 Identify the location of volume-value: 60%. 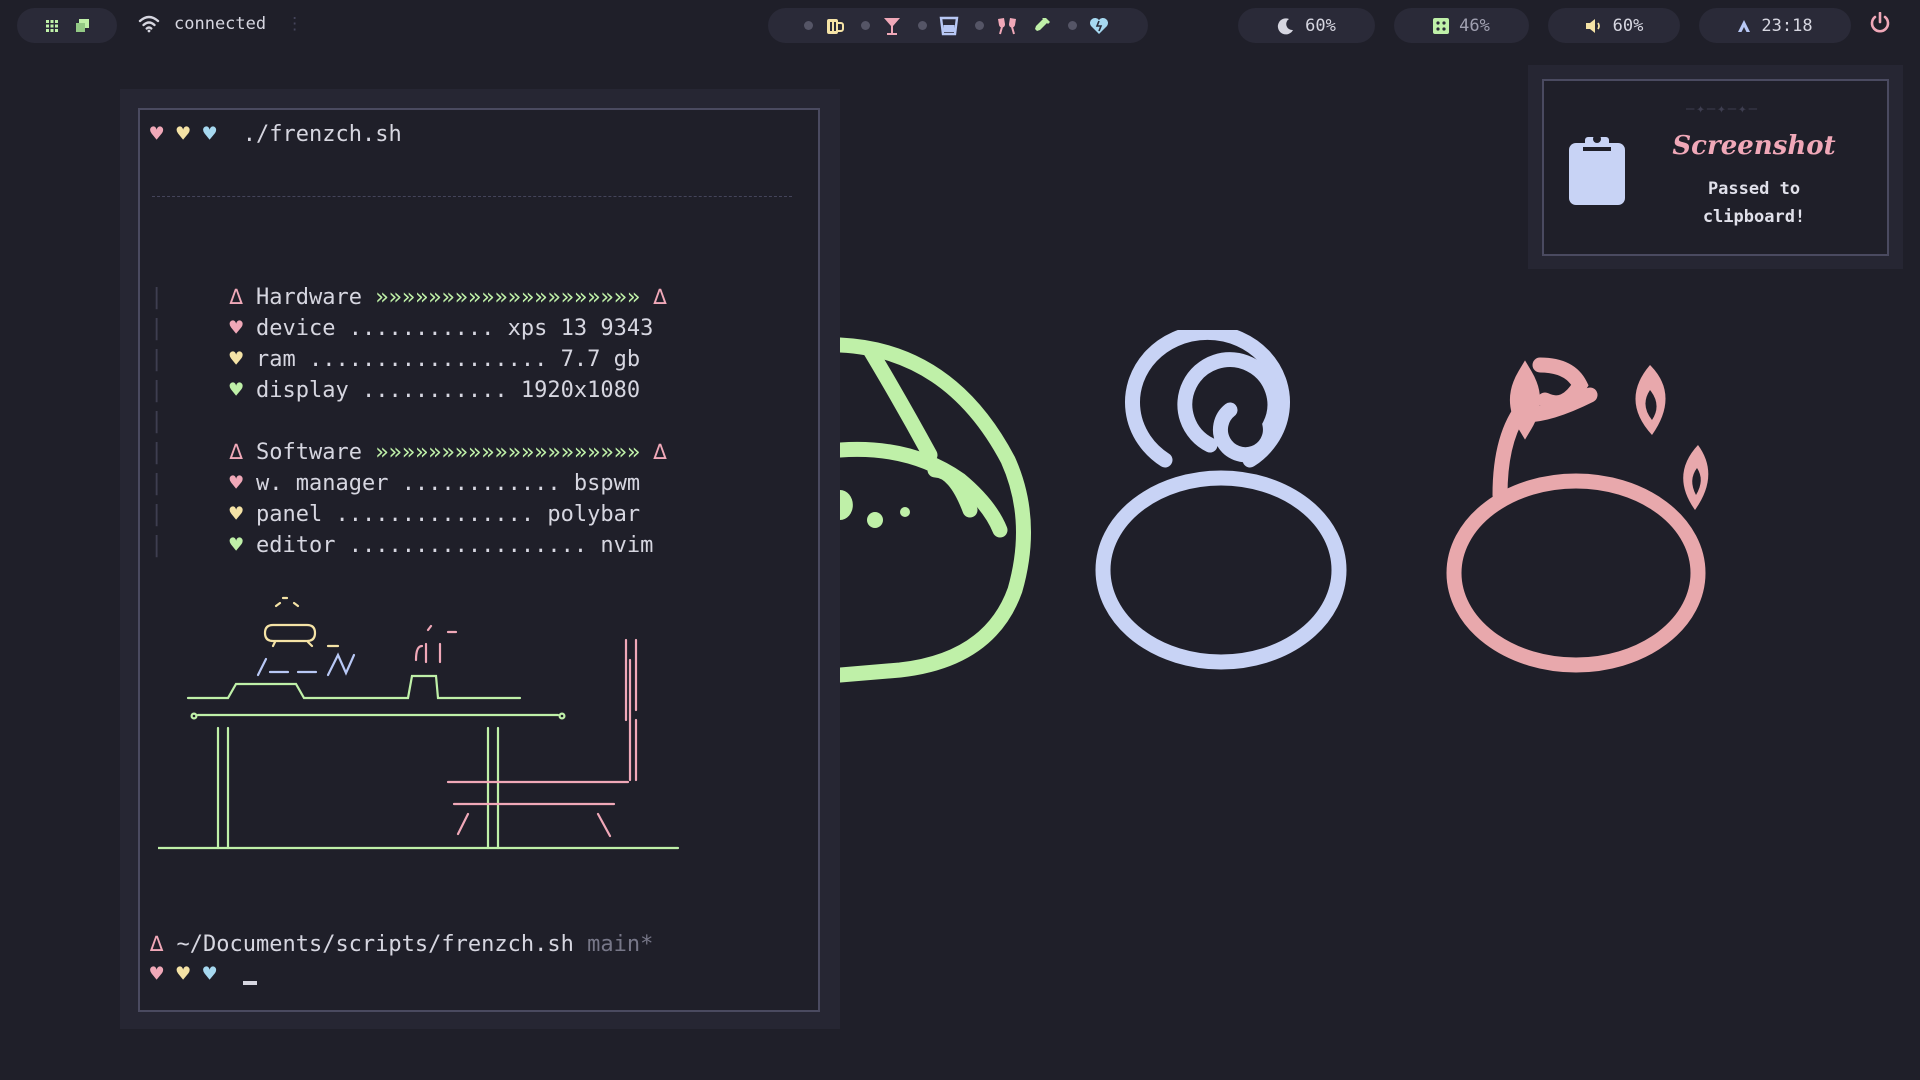
(1628, 25).